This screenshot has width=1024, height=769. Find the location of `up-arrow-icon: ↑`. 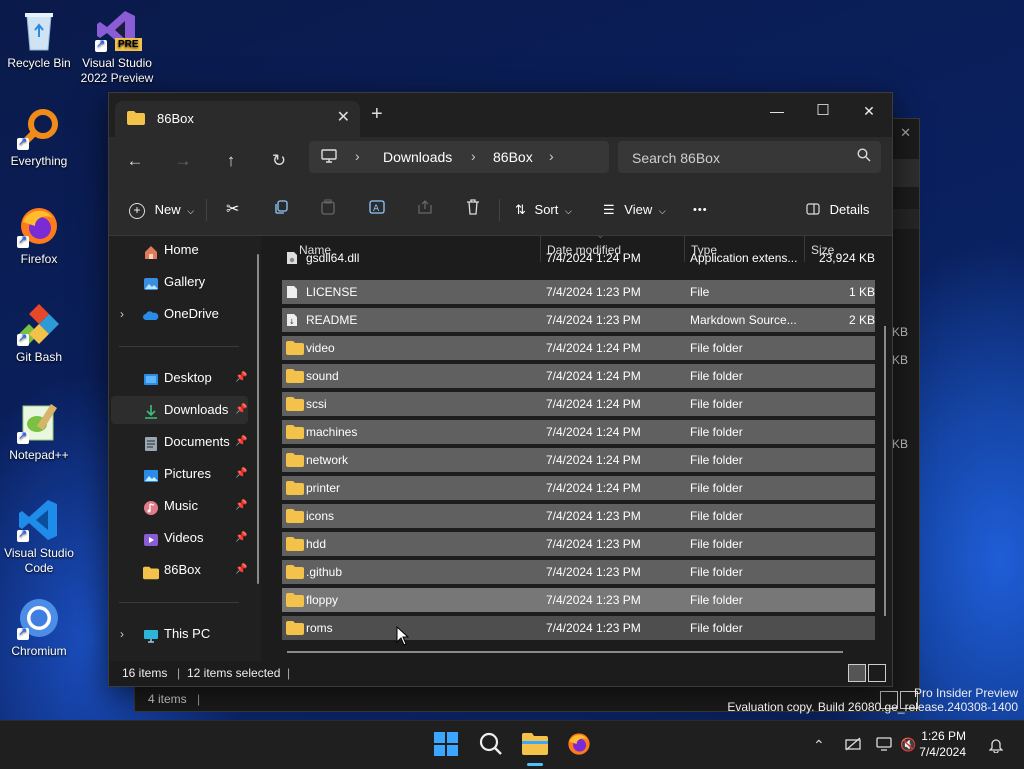

up-arrow-icon: ↑ is located at coordinates (231, 161).